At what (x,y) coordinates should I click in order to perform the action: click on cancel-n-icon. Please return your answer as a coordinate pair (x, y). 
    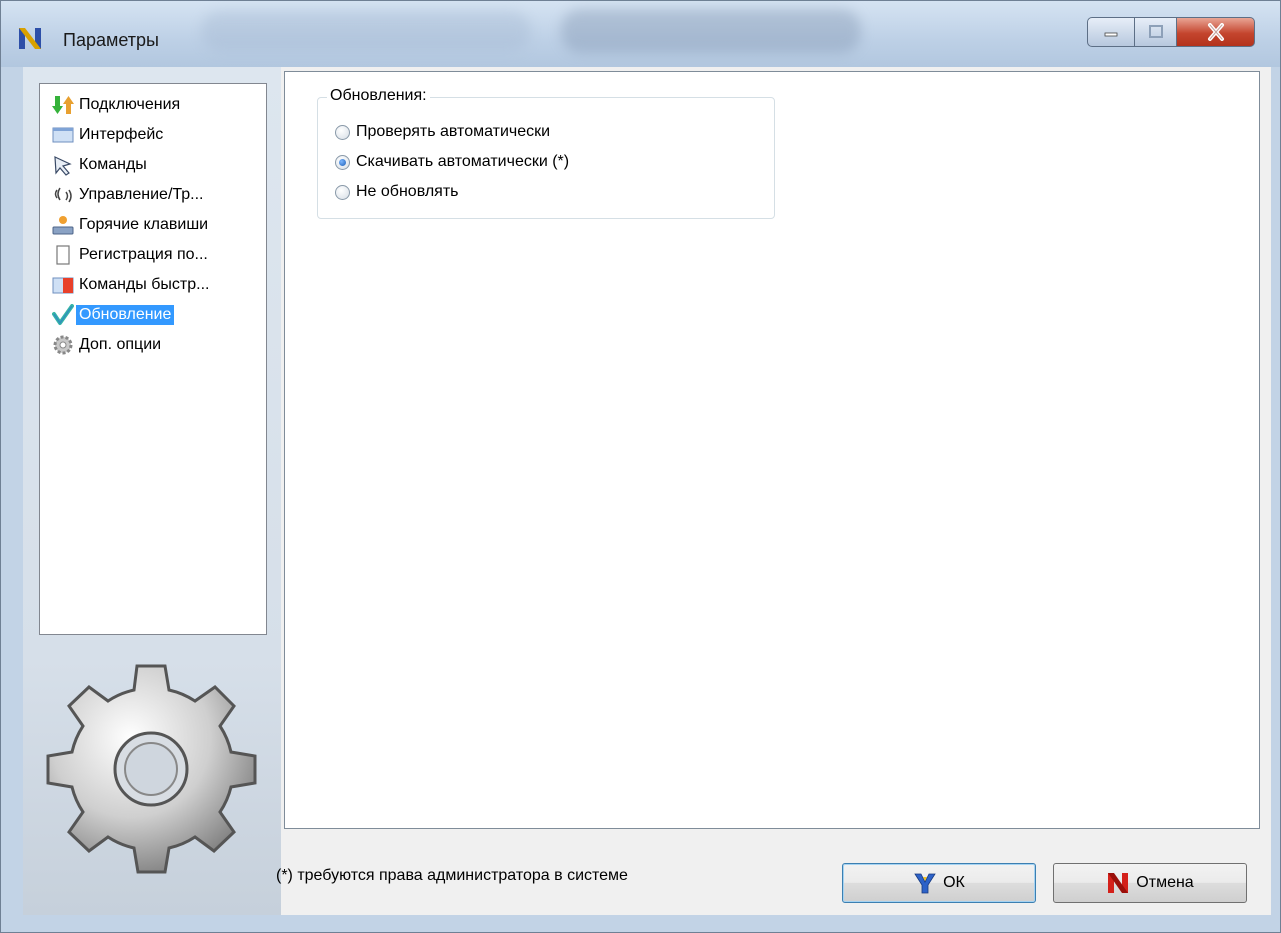
    Looking at the image, I should click on (1118, 883).